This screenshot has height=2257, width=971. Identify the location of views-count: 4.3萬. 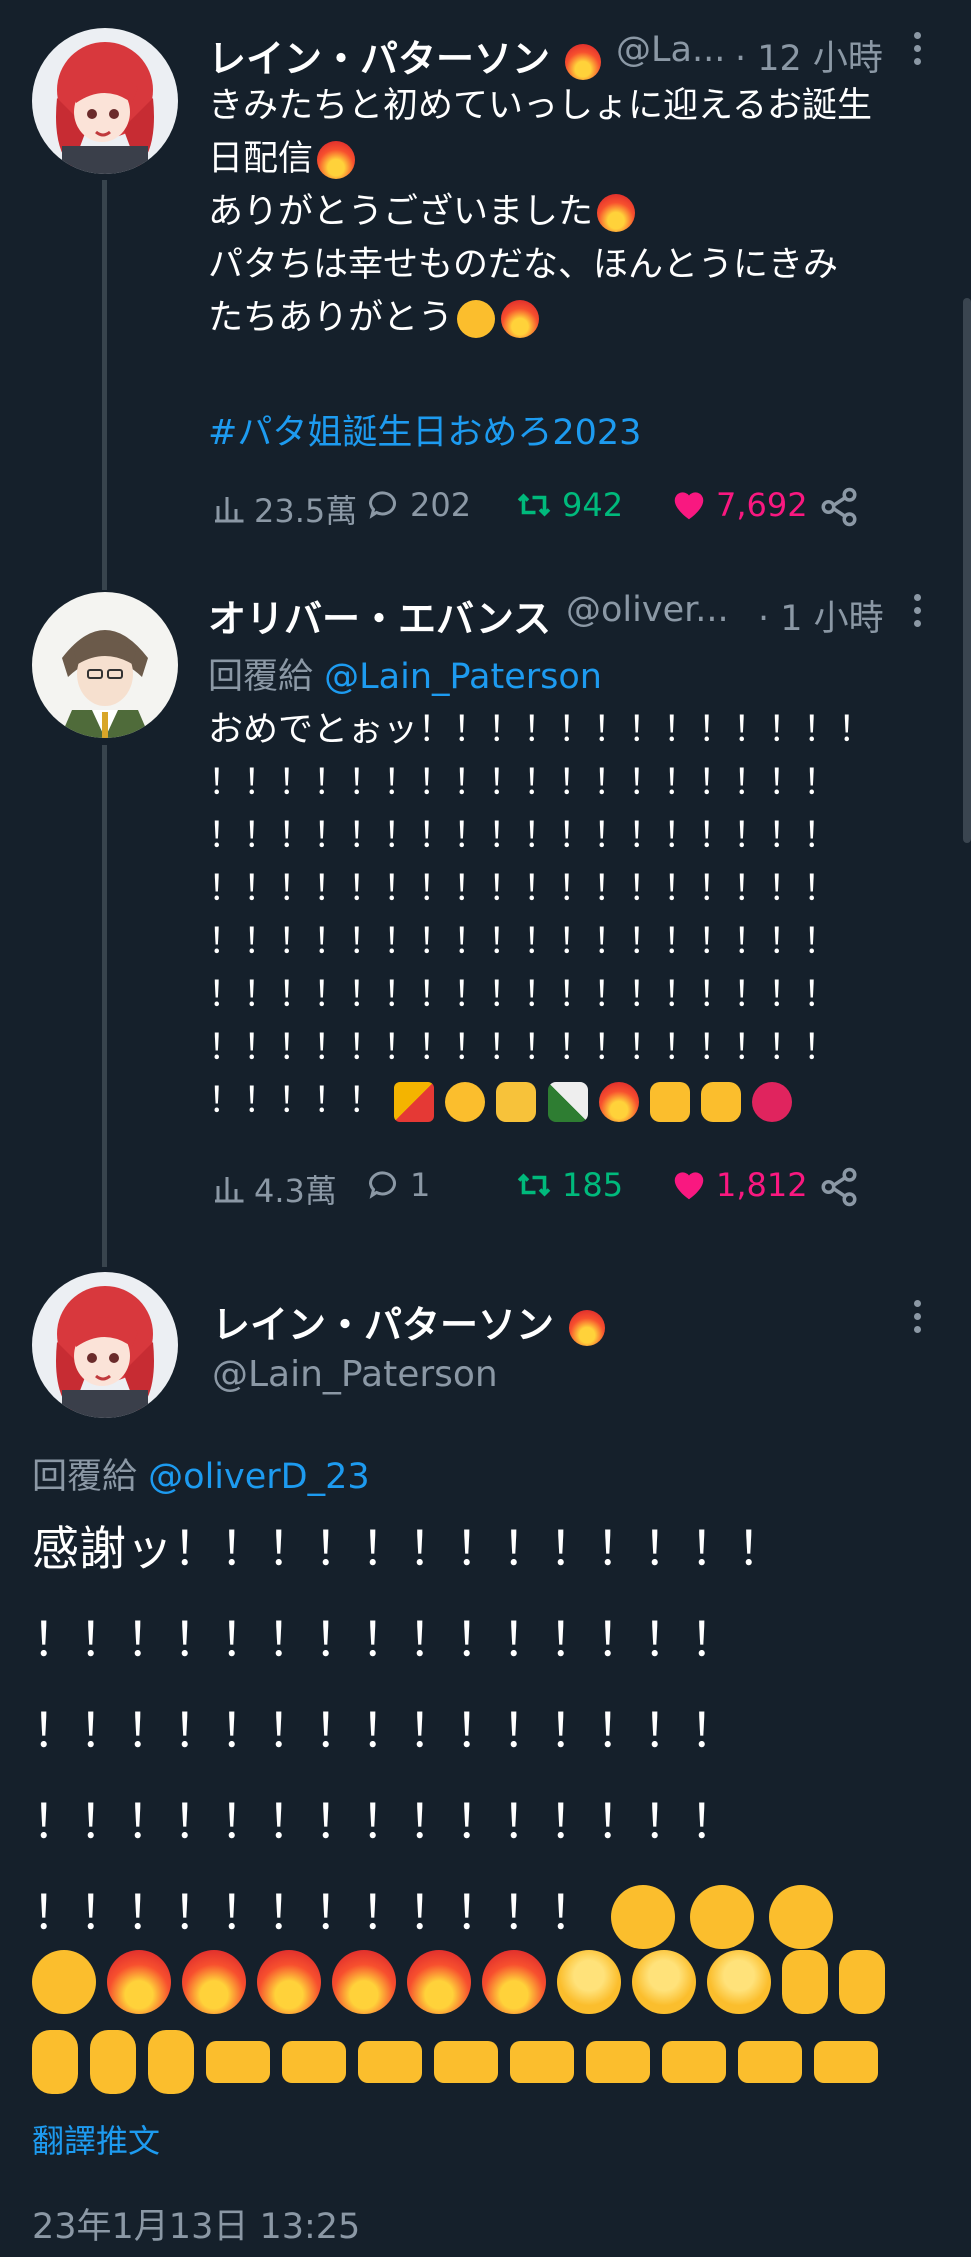
(274, 1189).